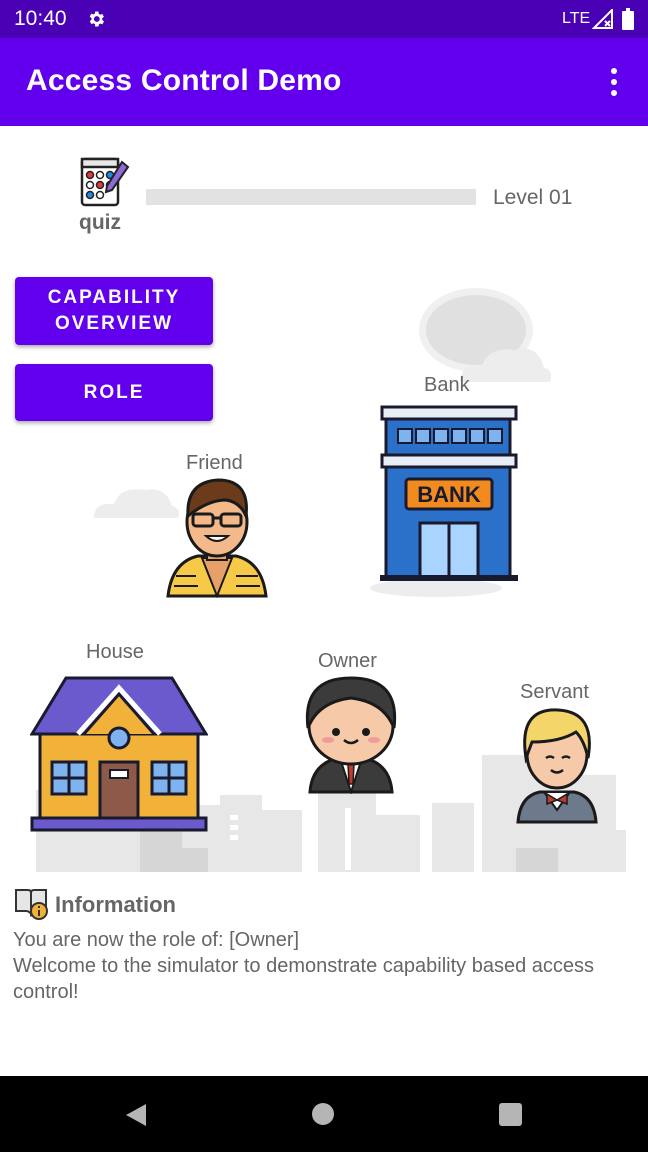 This screenshot has width=648, height=1152. I want to click on capability-overview-button: CAPABILITY OVERVIEW, so click(114, 311).